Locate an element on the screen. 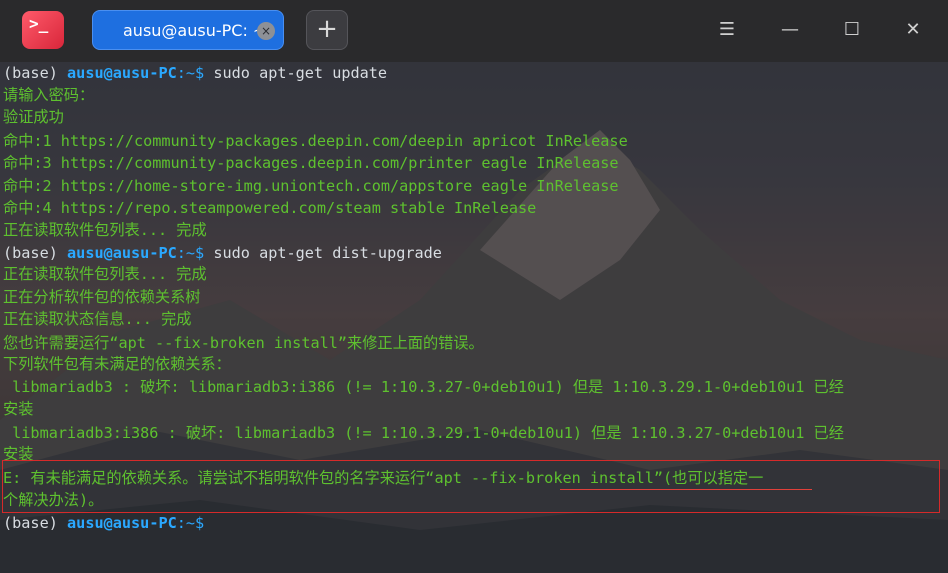 The width and height of the screenshot is (948, 573). terminal-line-8: 正在读取软件包列表... 完成 is located at coordinates (105, 230).